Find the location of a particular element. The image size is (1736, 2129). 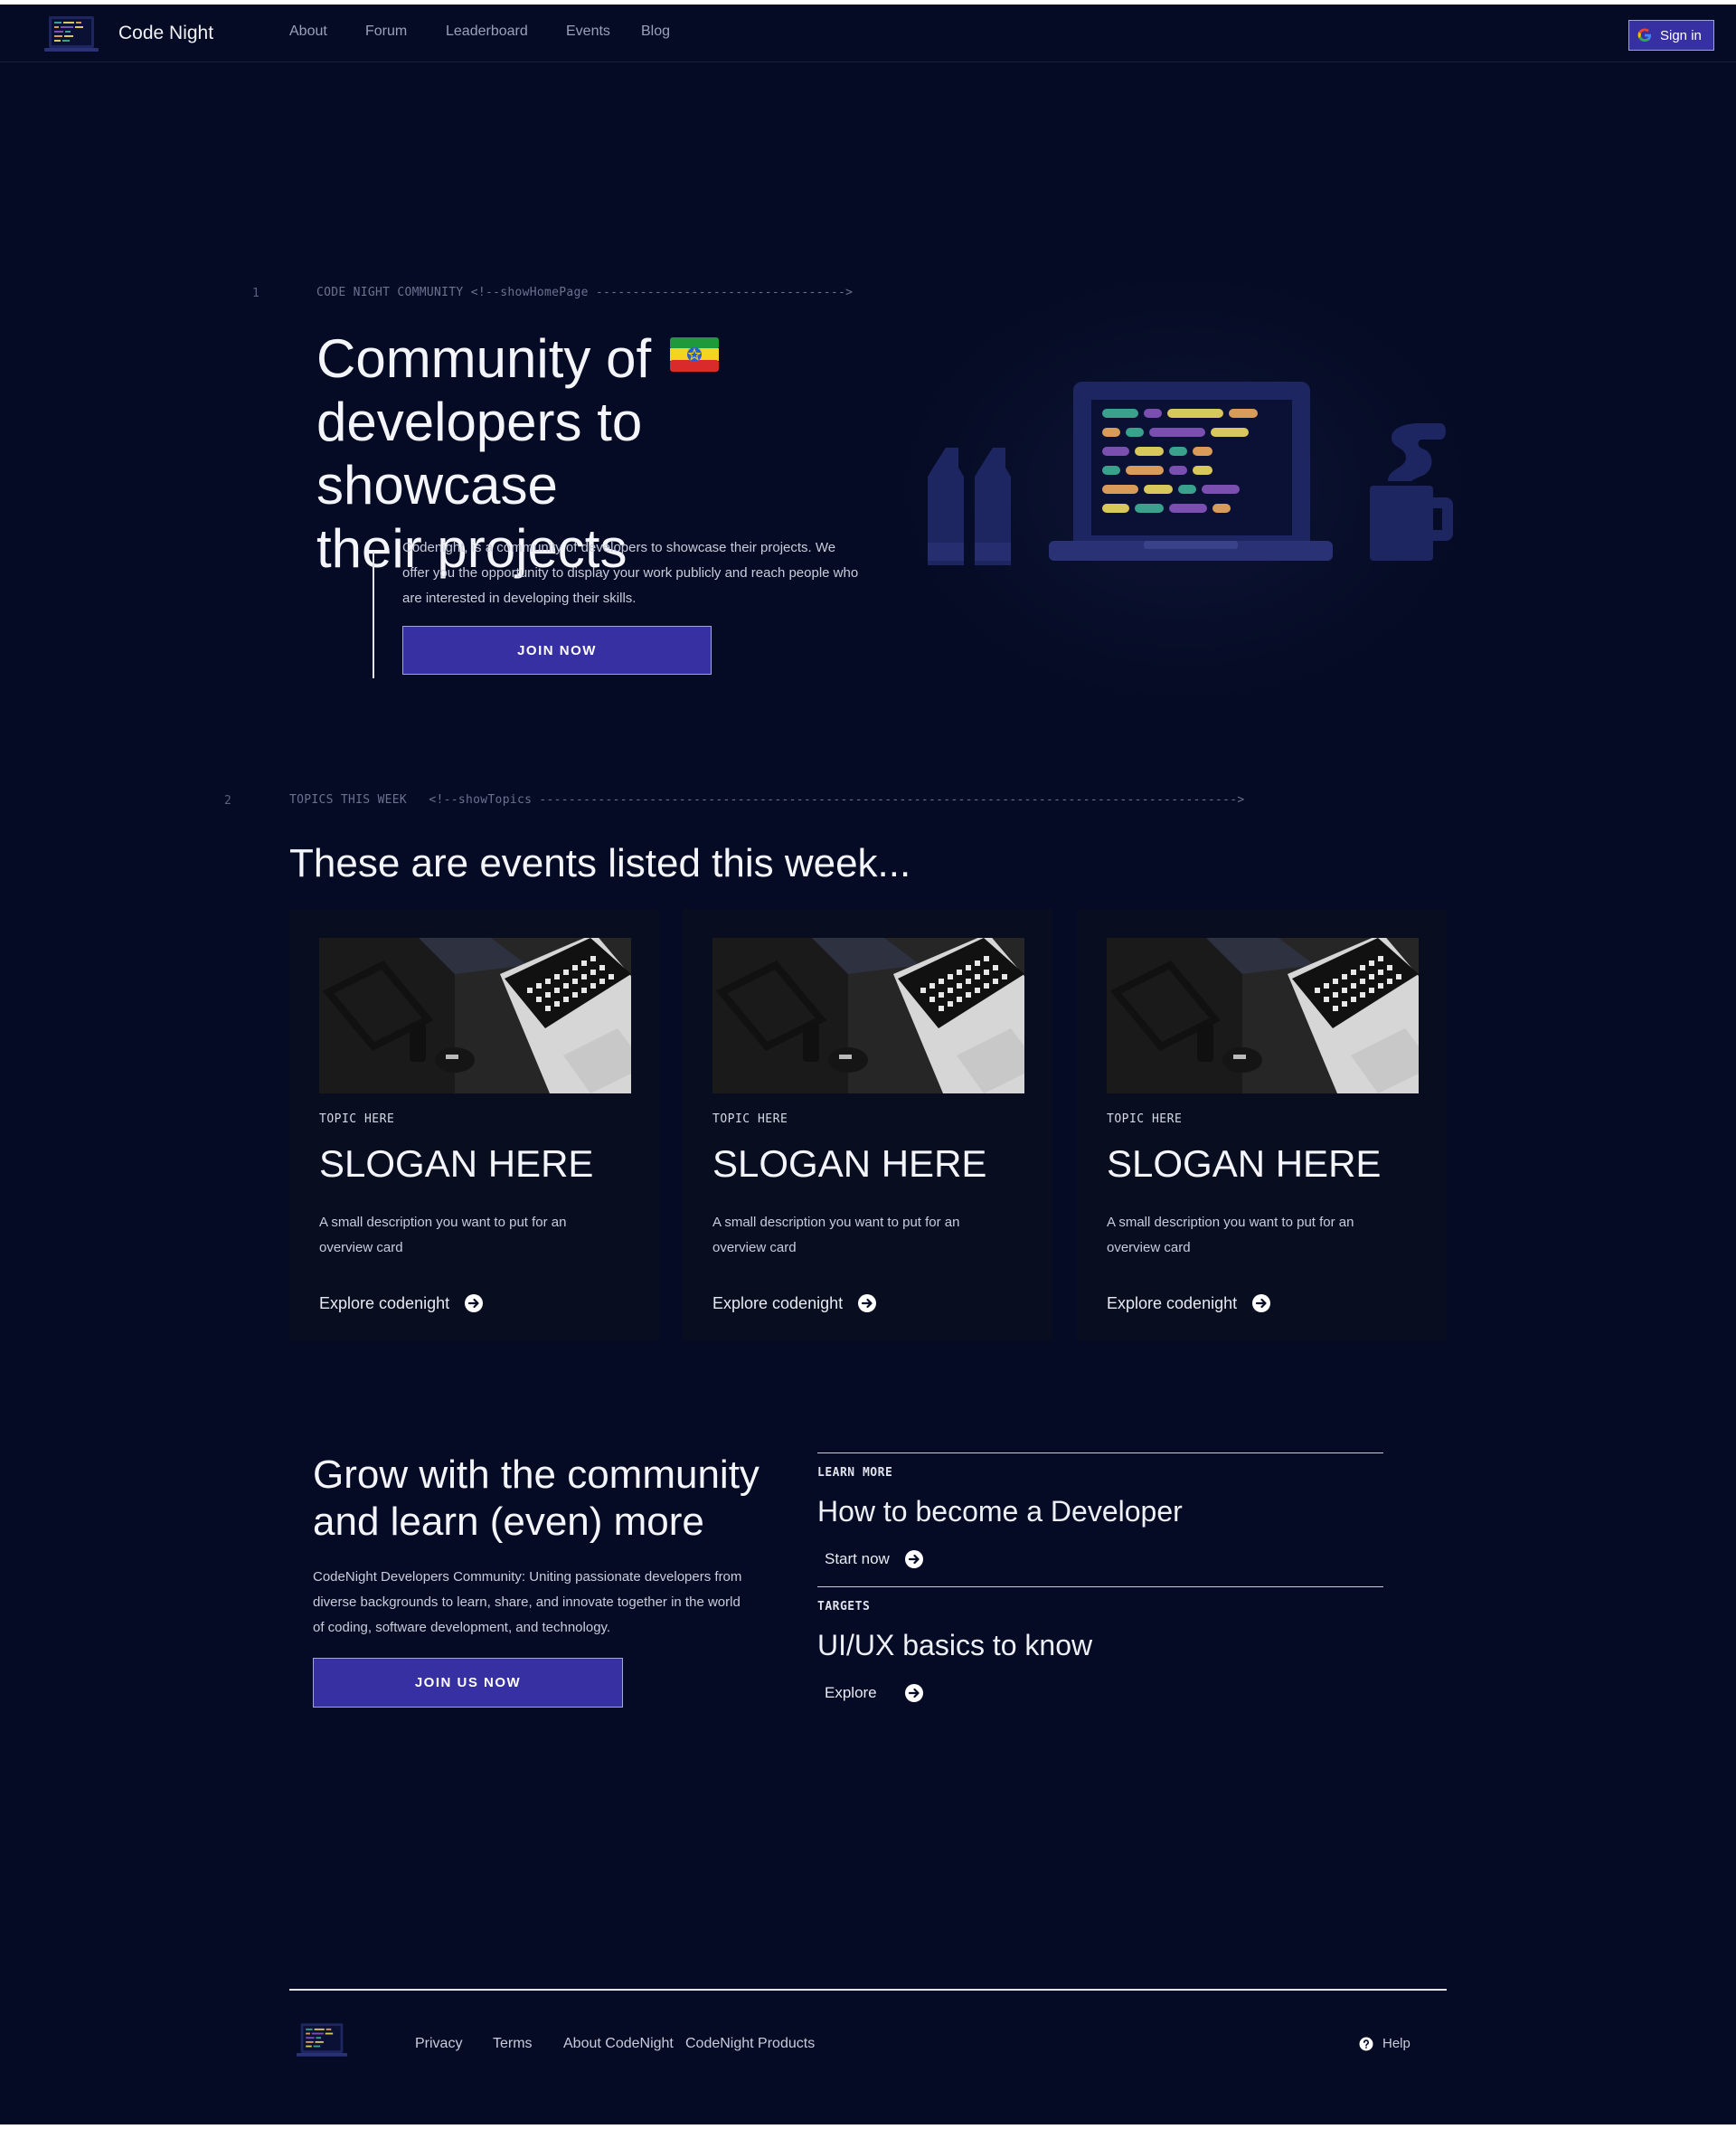

join-now-label: JOIN NOW is located at coordinates (557, 650).